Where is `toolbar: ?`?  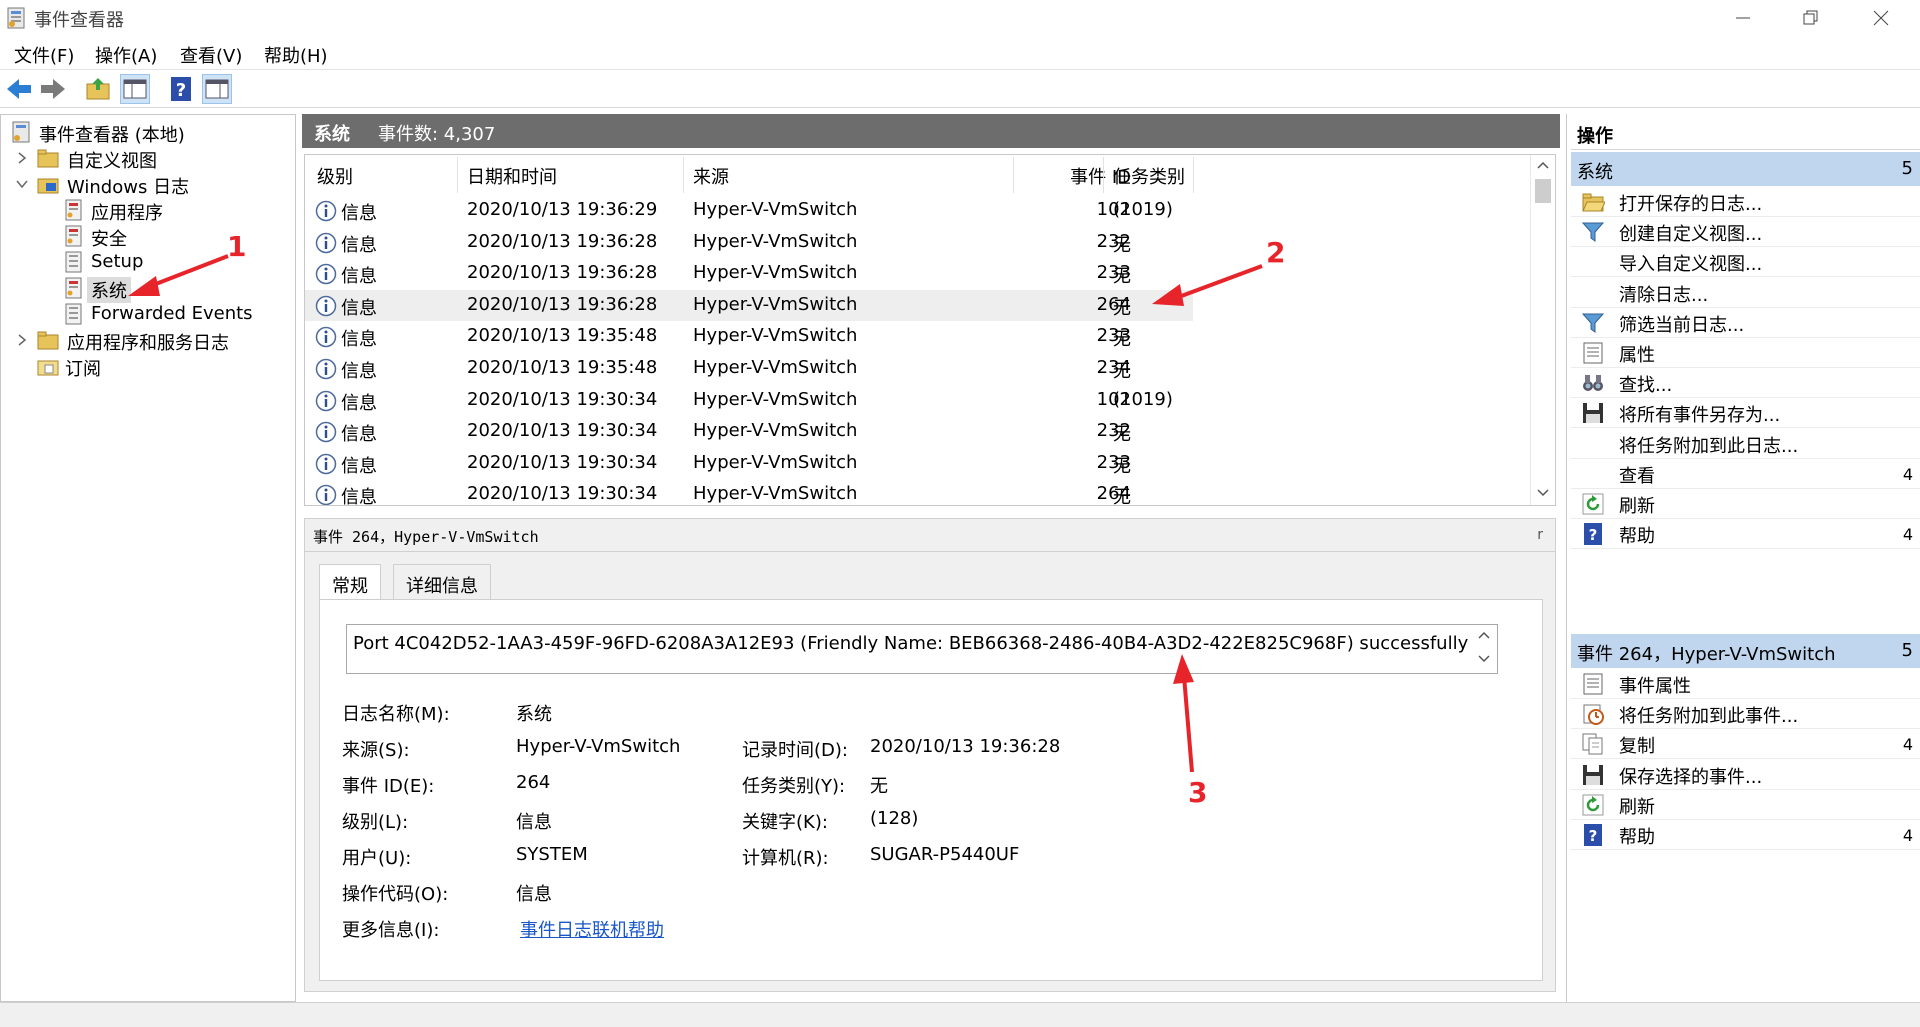 toolbar: ? is located at coordinates (960, 89).